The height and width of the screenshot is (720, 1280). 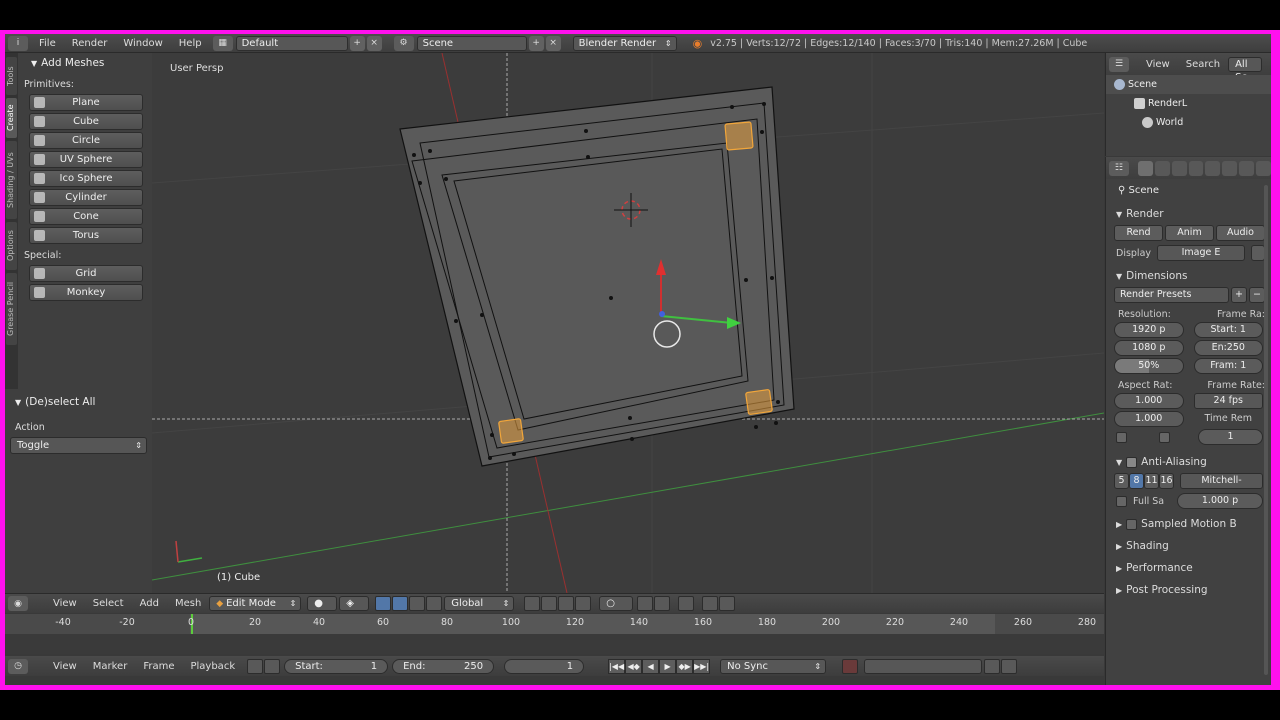 What do you see at coordinates (1149, 401) in the screenshot?
I see `aspect-x-field: 1.000` at bounding box center [1149, 401].